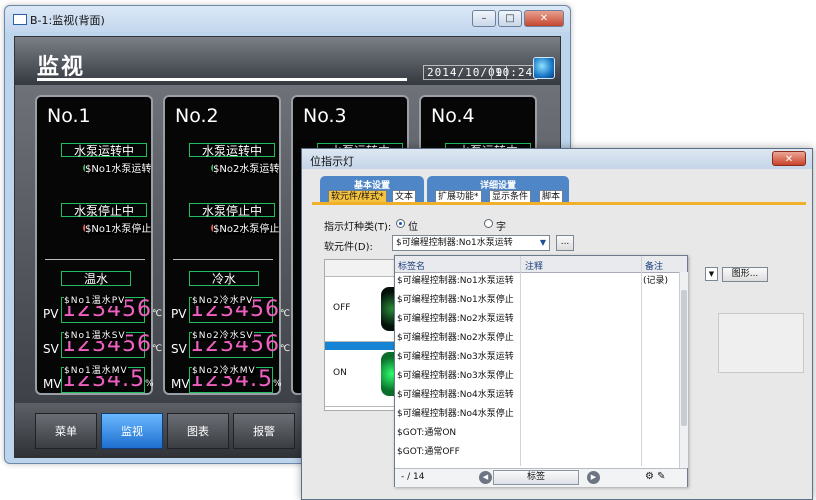  Describe the element at coordinates (536, 477) in the screenshot. I see `tag-button: 标签` at that location.